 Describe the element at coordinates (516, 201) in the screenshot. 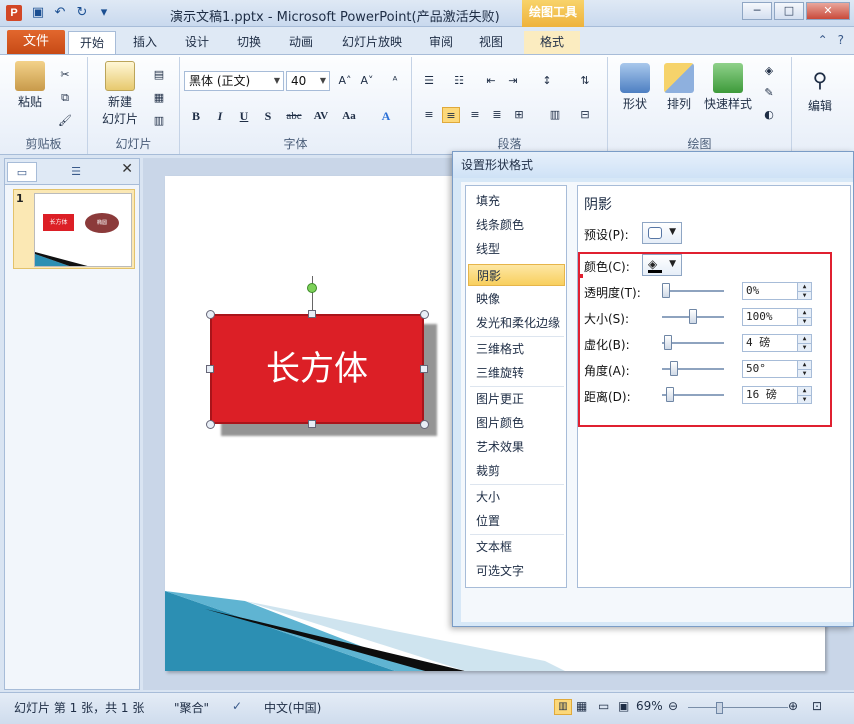

I see `category-fill: 填充` at that location.